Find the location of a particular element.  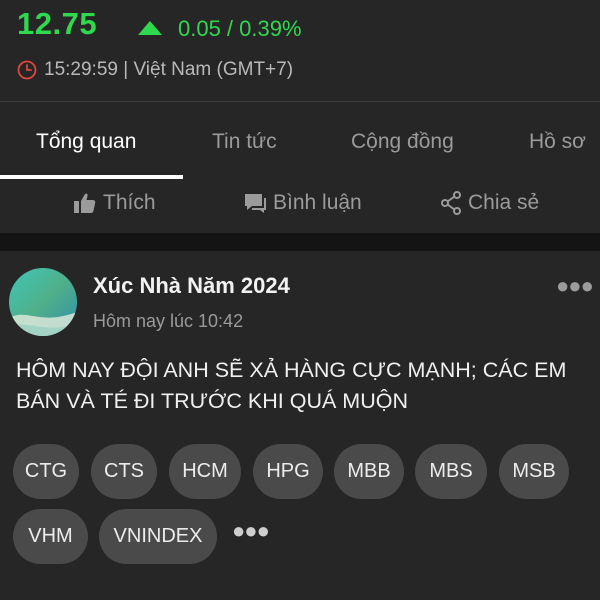

share-label: Chia sẻ is located at coordinates (504, 202).